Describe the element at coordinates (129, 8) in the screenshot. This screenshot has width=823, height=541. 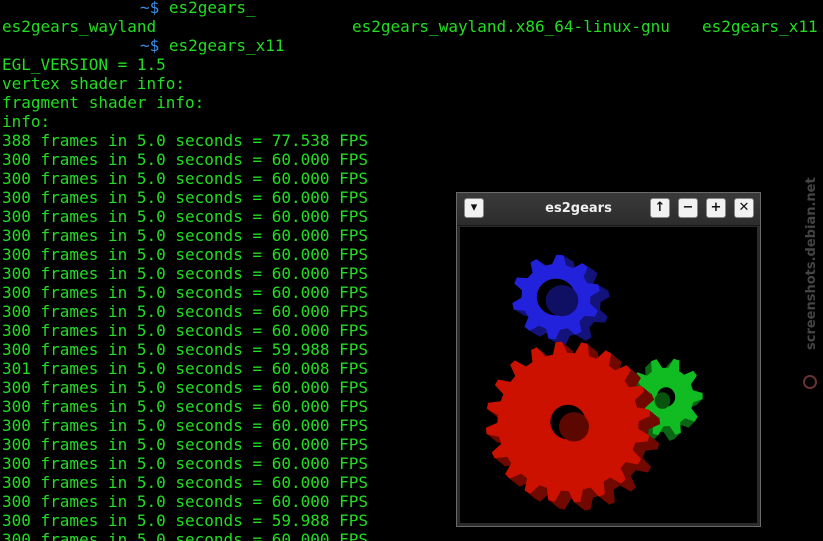
I see `prompt-line-1: ~$ es2gears_` at that location.